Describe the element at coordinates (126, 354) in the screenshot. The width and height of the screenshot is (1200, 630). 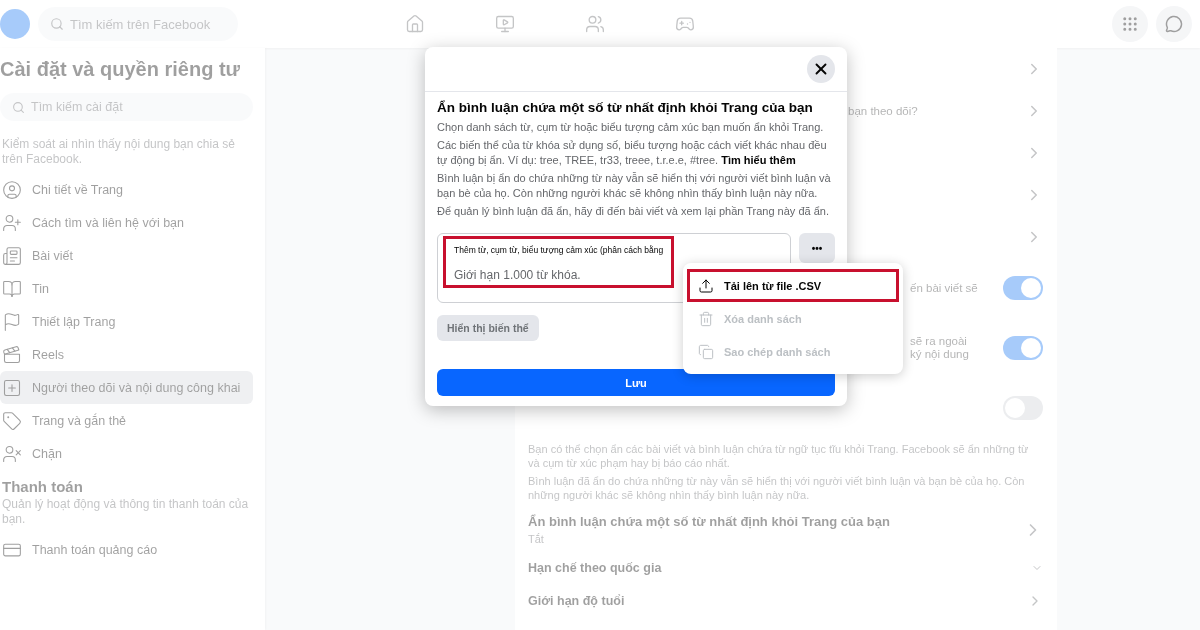
I see `sidebar-item: Reels` at that location.